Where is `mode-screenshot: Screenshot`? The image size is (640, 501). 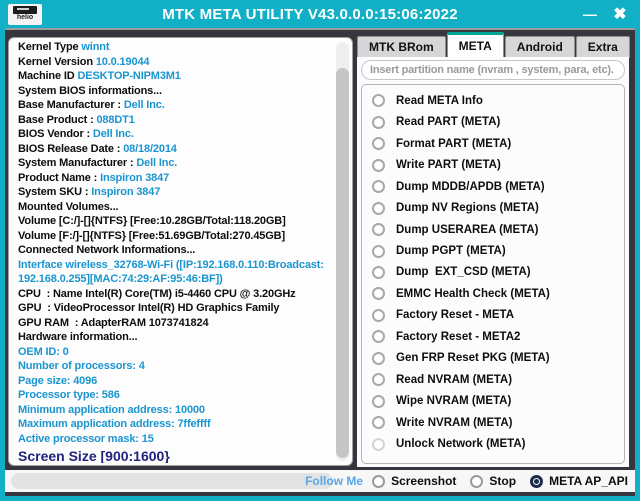 mode-screenshot: Screenshot is located at coordinates (414, 481).